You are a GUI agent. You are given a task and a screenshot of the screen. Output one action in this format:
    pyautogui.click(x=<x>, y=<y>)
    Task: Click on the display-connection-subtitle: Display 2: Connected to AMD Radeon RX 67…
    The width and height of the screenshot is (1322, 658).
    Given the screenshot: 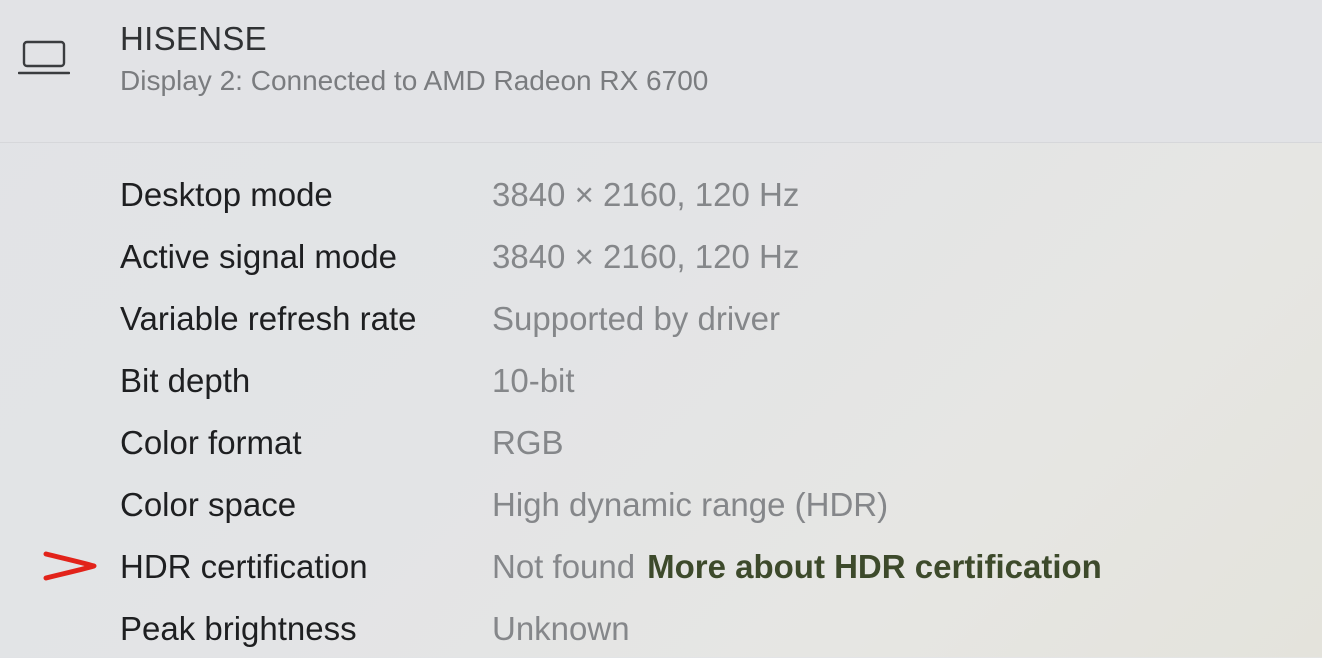 What is the action you would take?
    pyautogui.click(x=414, y=80)
    